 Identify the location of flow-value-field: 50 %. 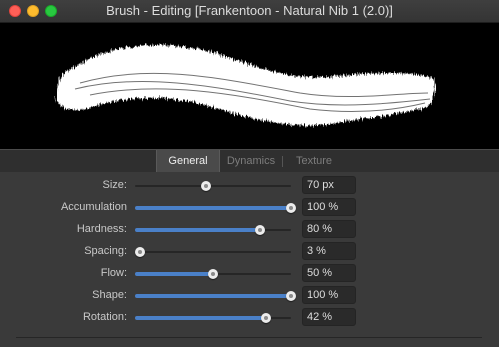
(329, 273).